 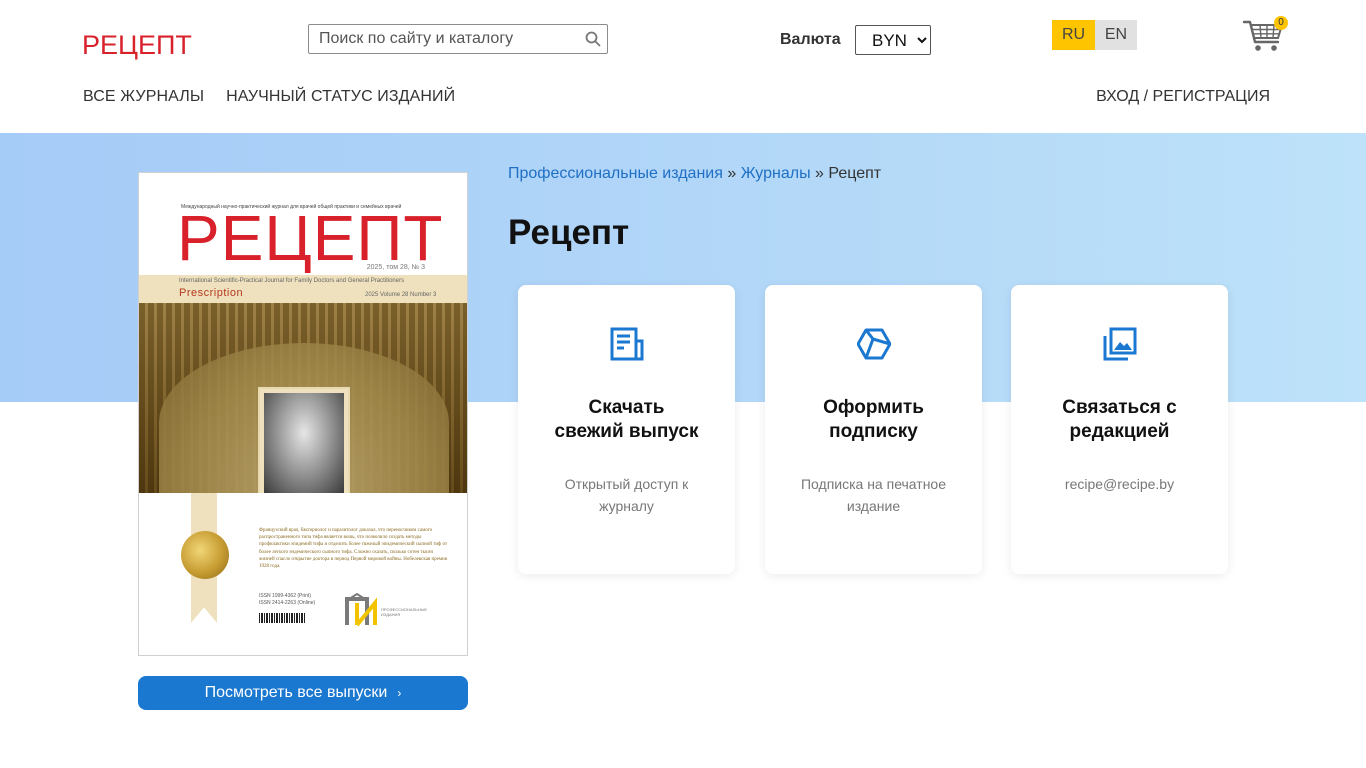 What do you see at coordinates (1119, 420) in the screenshot?
I see `card-title: Связаться с редакцией` at bounding box center [1119, 420].